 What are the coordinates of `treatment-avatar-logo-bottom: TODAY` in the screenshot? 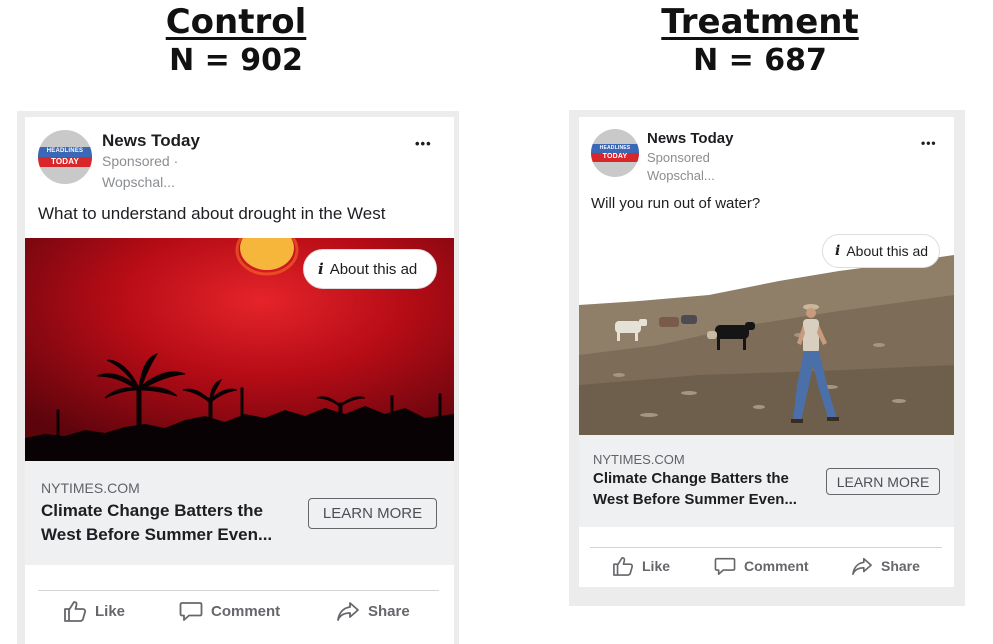 It's located at (615, 156).